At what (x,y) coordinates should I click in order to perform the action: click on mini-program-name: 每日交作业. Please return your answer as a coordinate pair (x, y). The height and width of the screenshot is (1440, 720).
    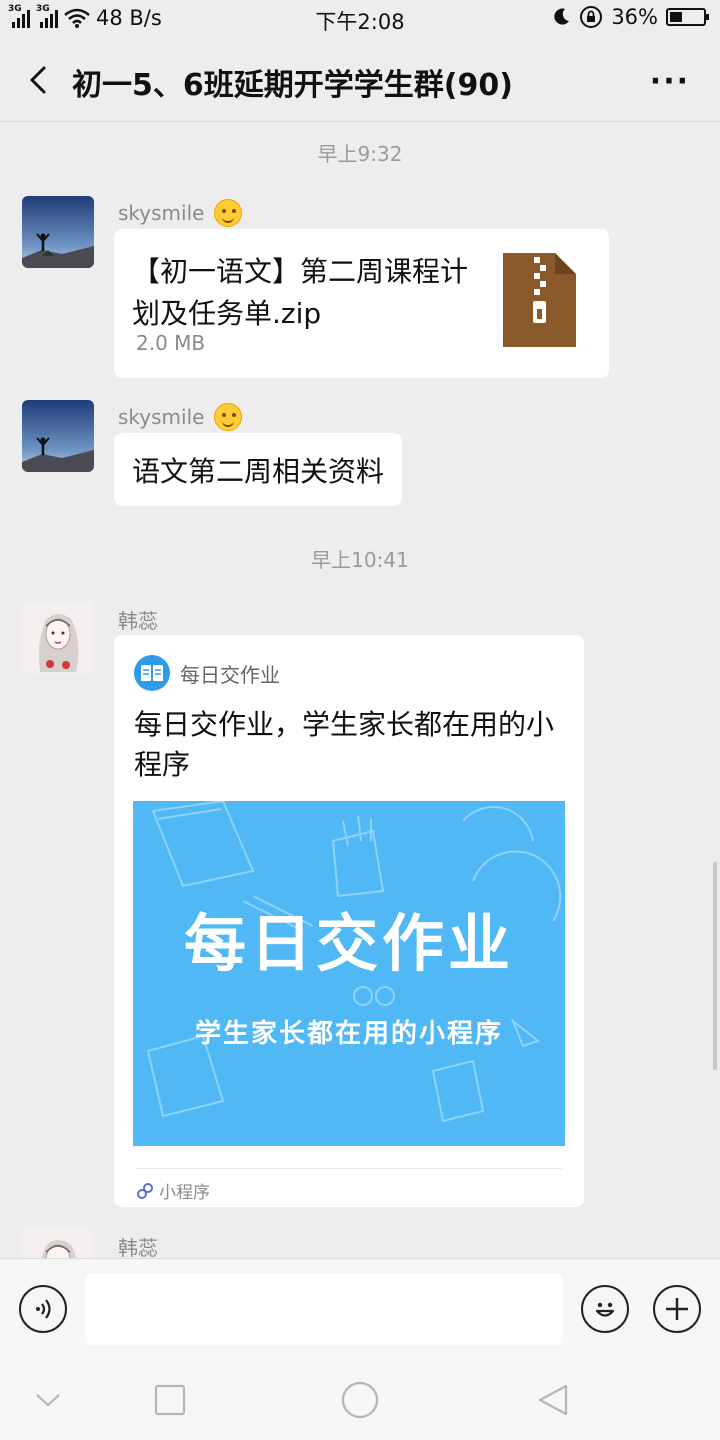
    Looking at the image, I should click on (230, 674).